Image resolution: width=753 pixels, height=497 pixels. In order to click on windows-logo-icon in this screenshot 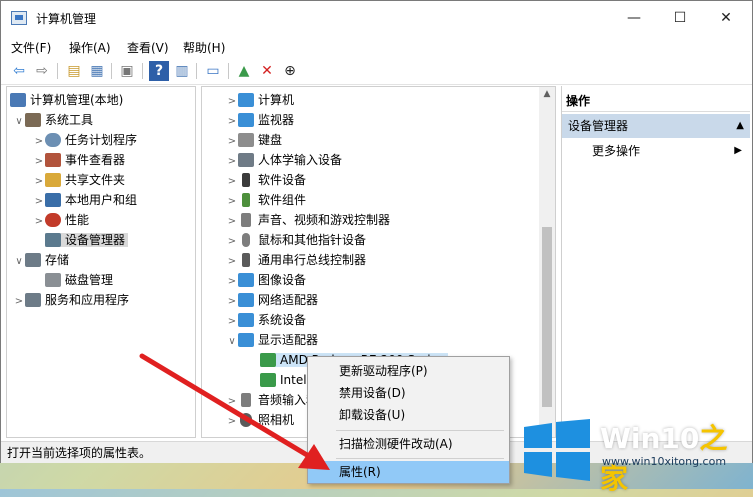, I will do `click(557, 450)`.